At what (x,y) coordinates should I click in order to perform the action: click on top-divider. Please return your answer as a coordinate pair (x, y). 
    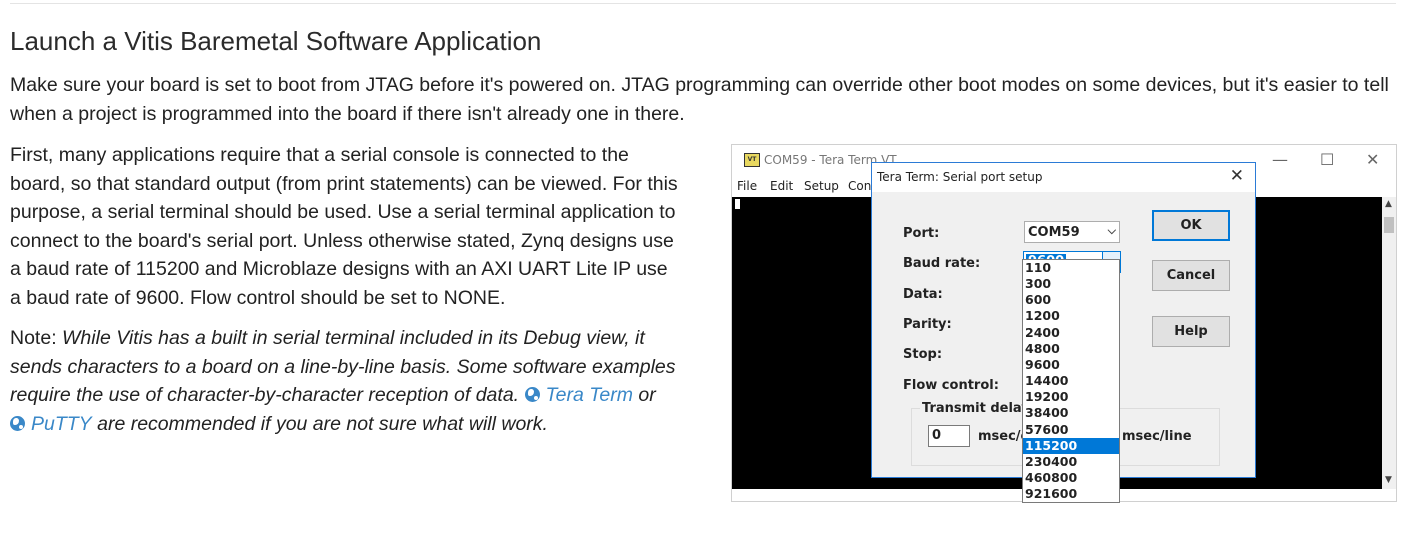
    Looking at the image, I should click on (703, 3).